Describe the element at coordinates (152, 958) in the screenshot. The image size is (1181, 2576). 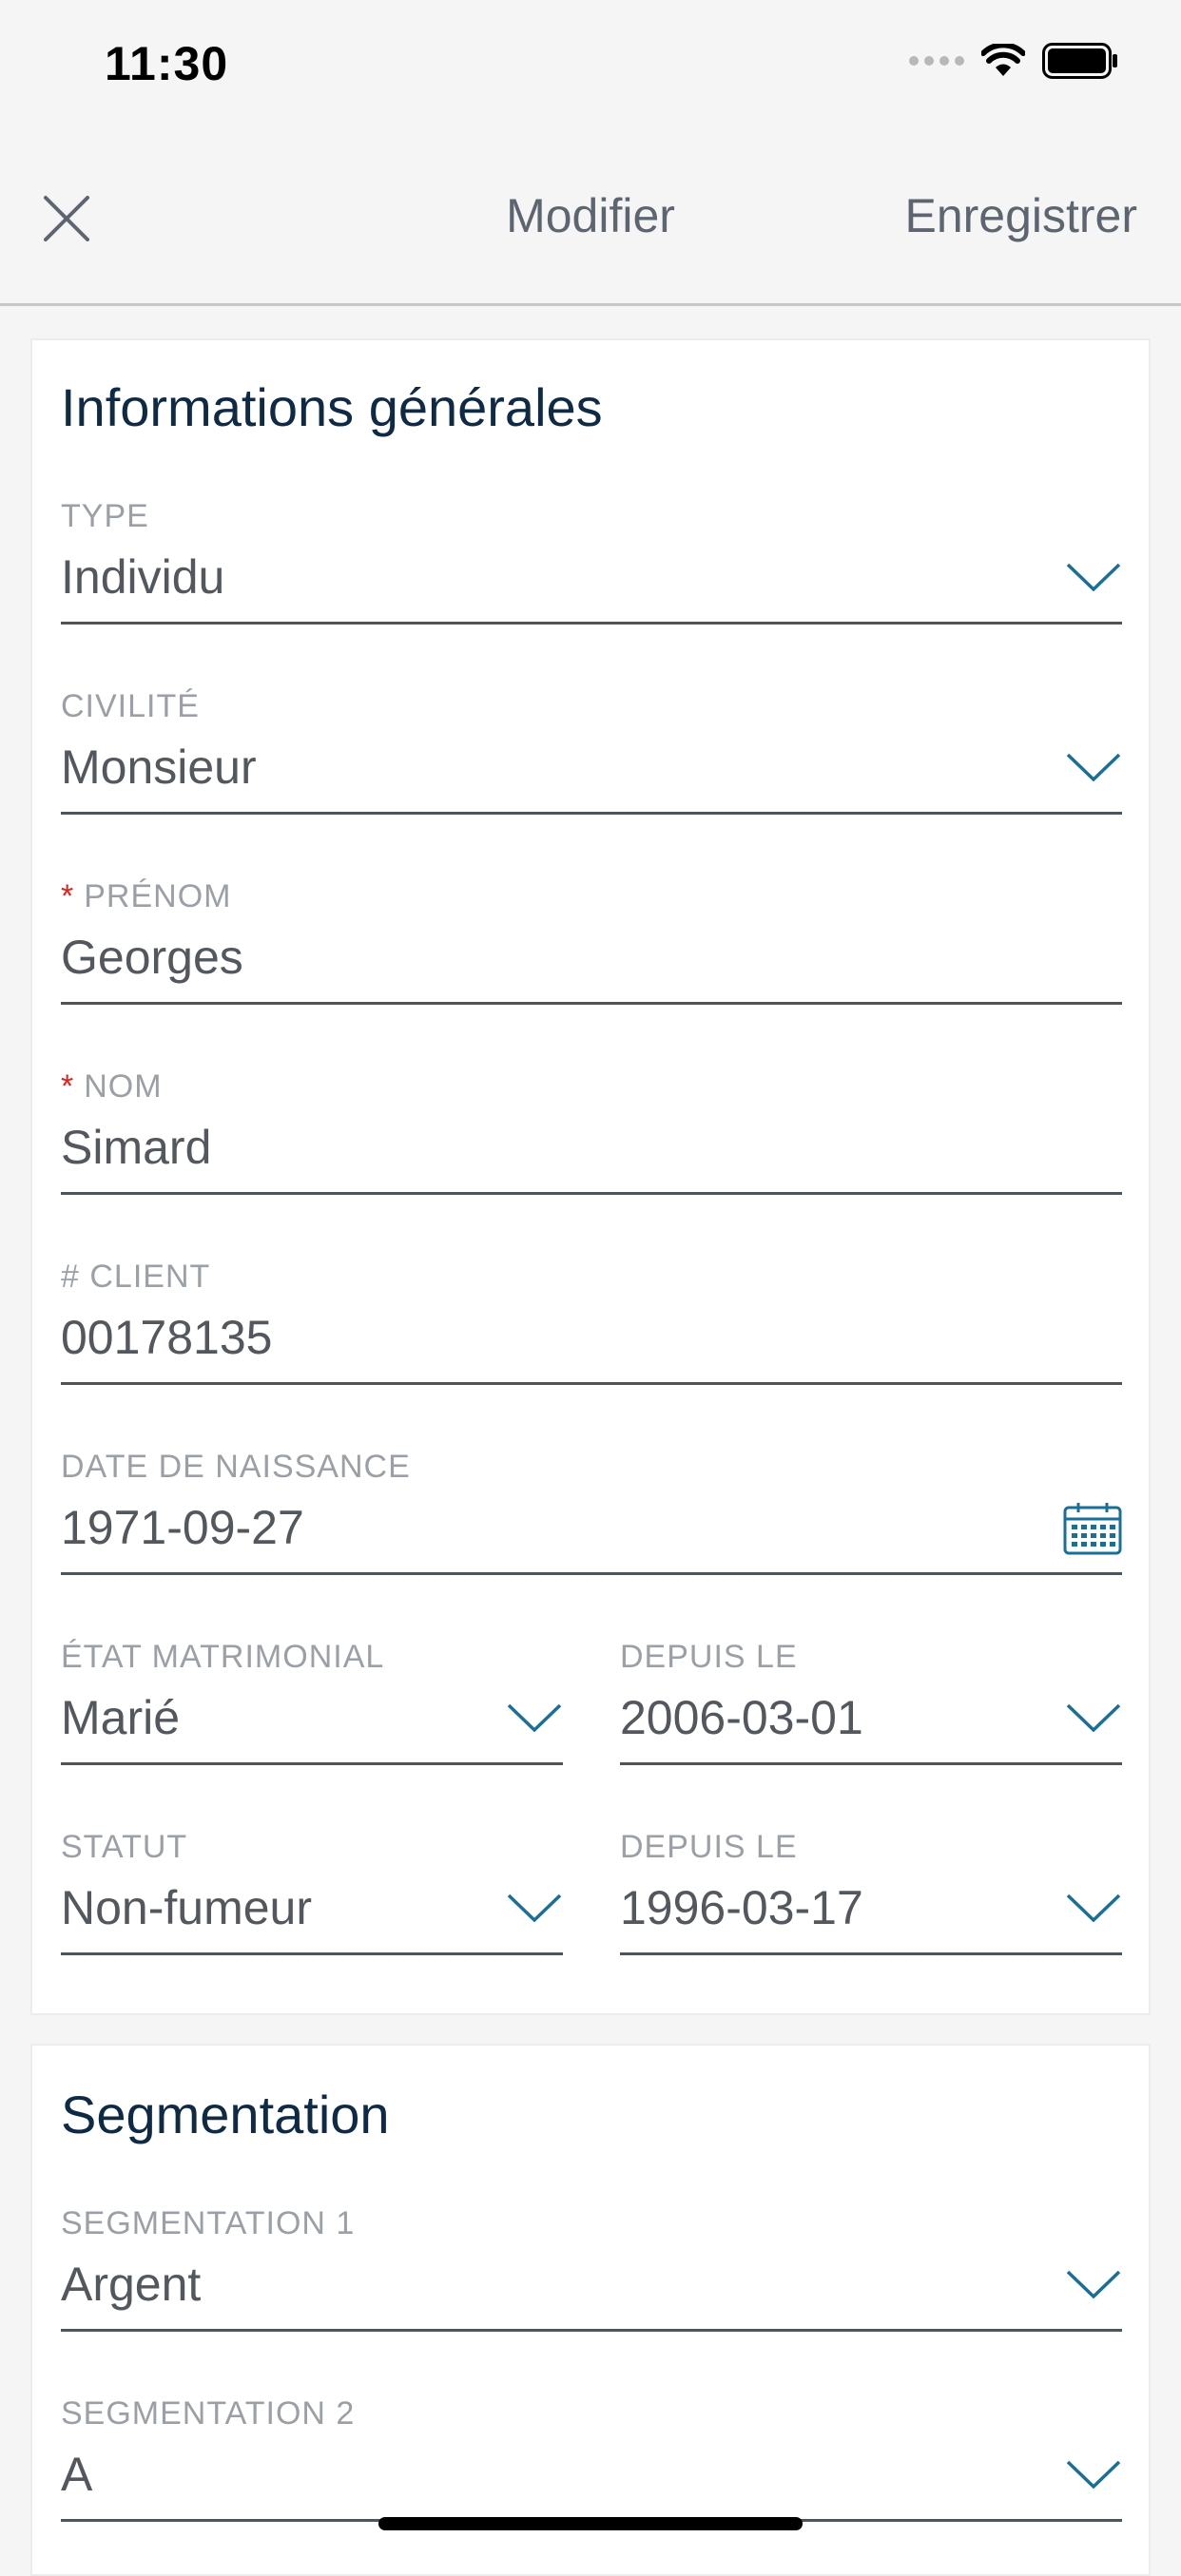
I see `field-value: Georges` at that location.